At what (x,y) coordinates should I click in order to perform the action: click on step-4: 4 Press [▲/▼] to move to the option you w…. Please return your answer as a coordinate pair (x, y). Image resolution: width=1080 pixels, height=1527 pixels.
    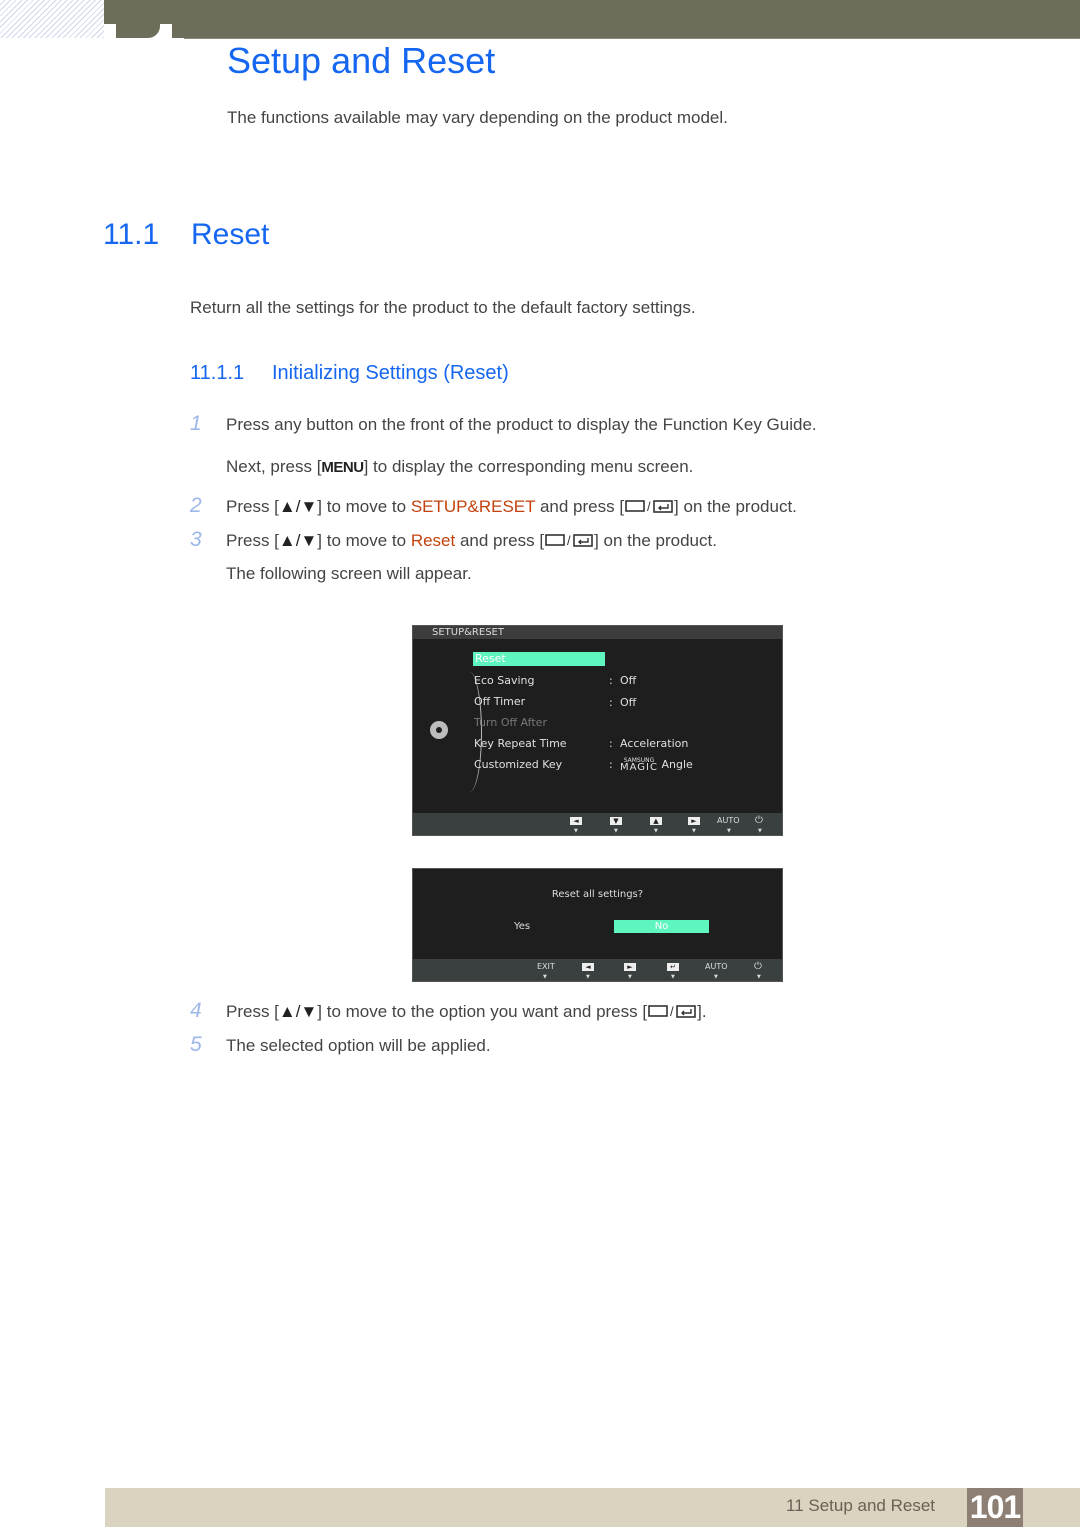
    Looking at the image, I should click on (448, 1010).